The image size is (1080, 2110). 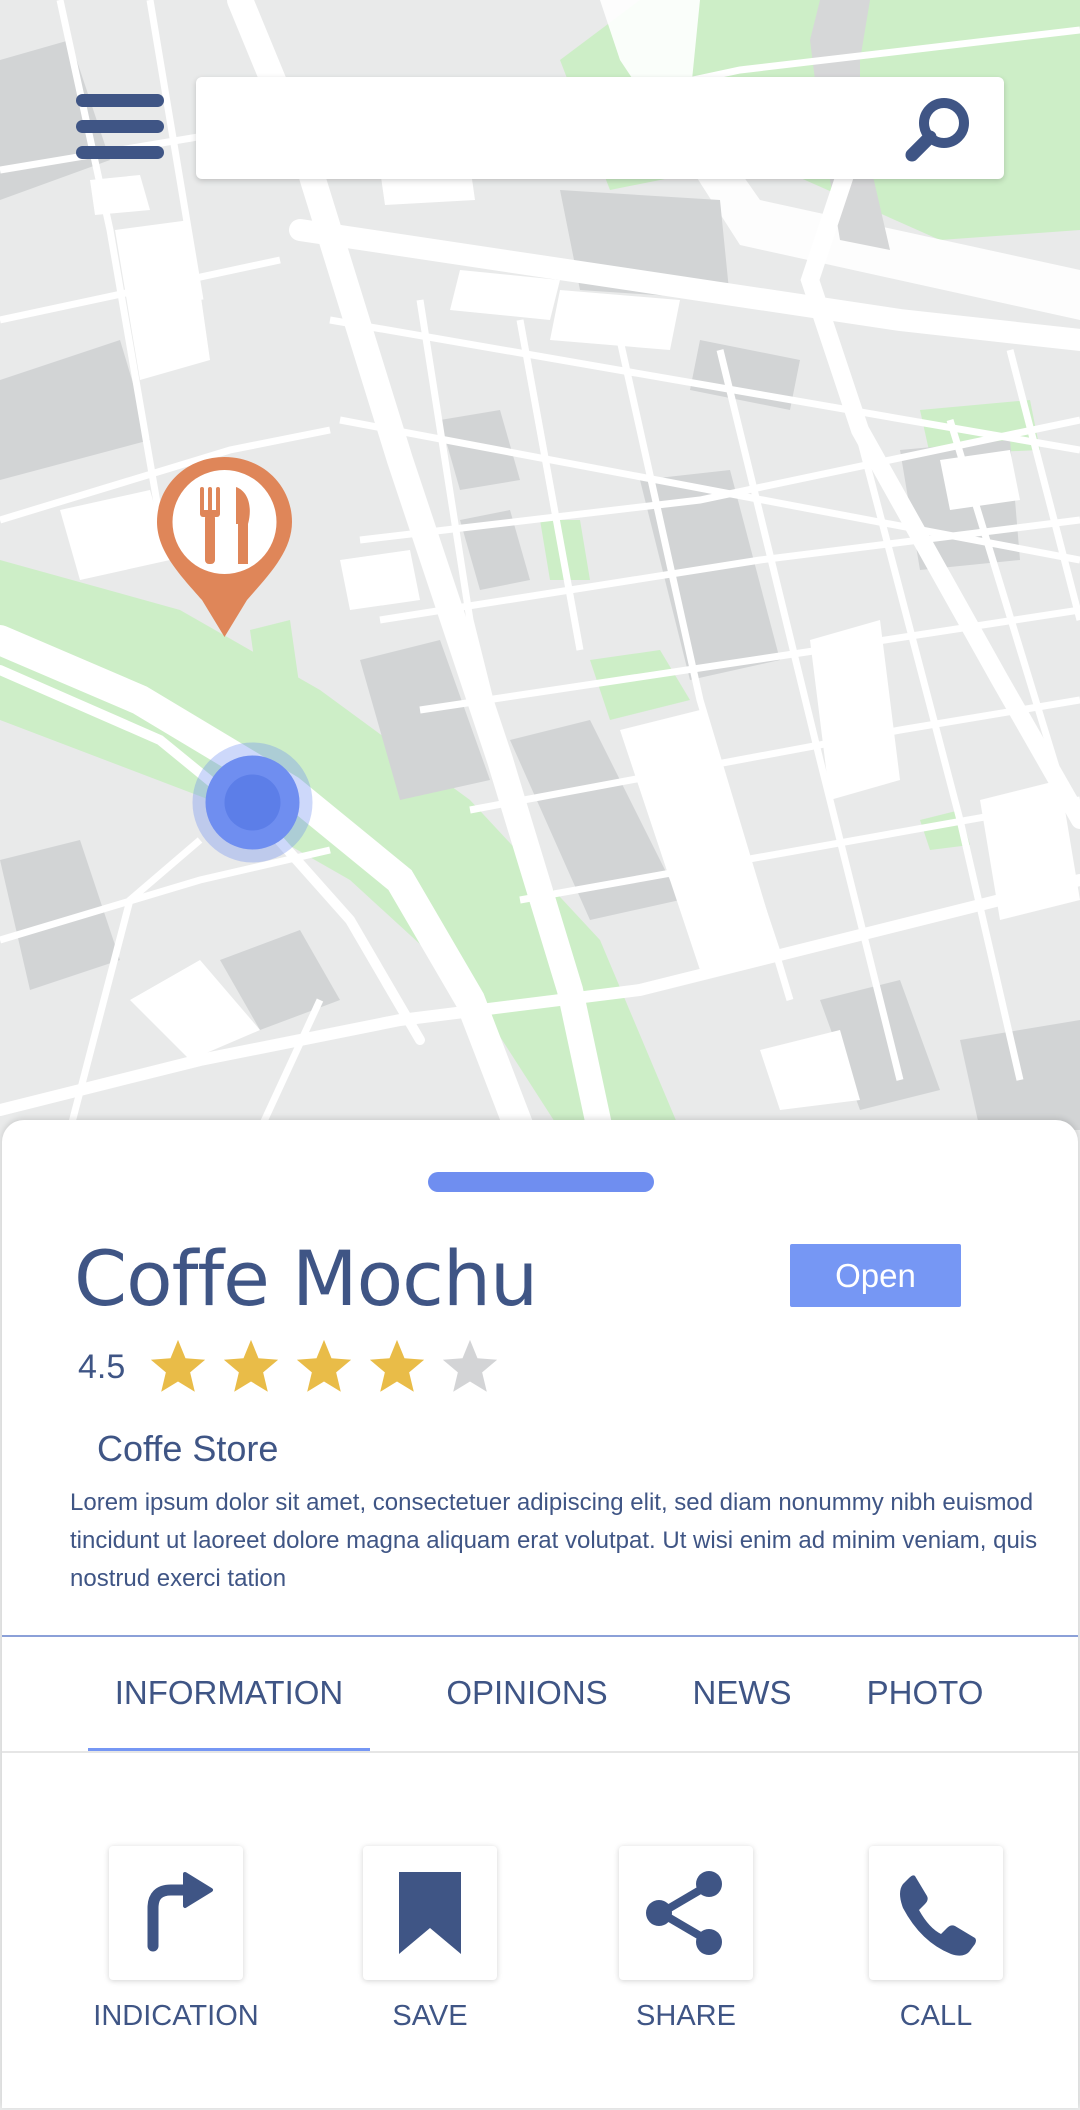 I want to click on share-icon, so click(x=684, y=1913).